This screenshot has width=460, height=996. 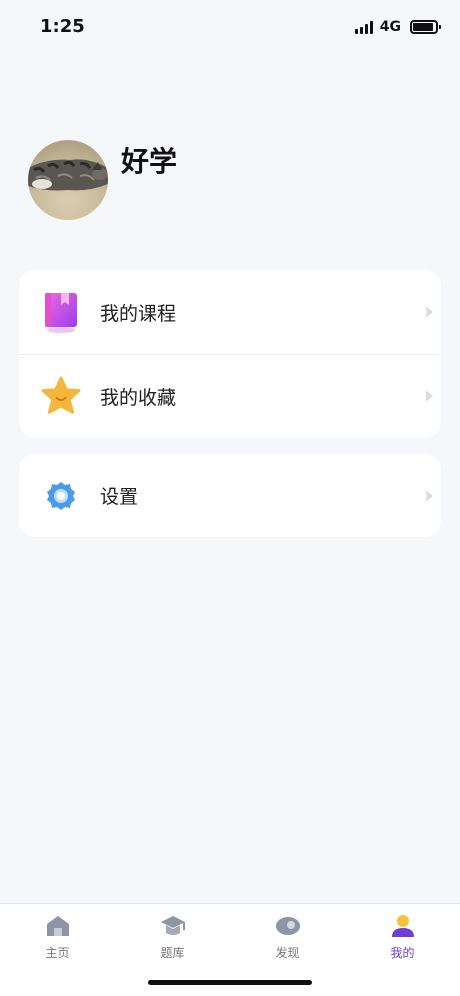 I want to click on username: 好学, so click(x=149, y=161).